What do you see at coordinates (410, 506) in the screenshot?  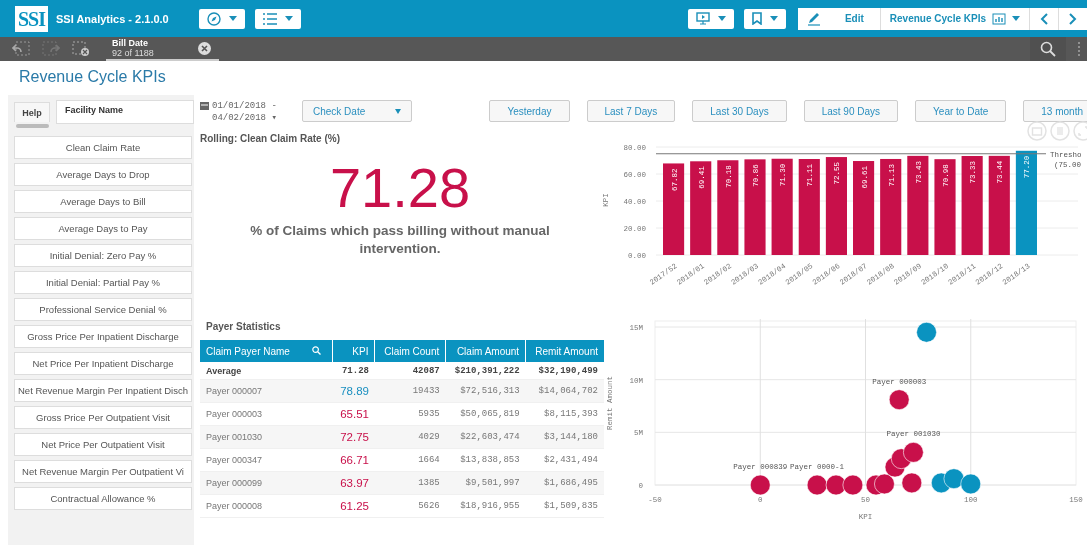 I see `table-cell: 5626` at bounding box center [410, 506].